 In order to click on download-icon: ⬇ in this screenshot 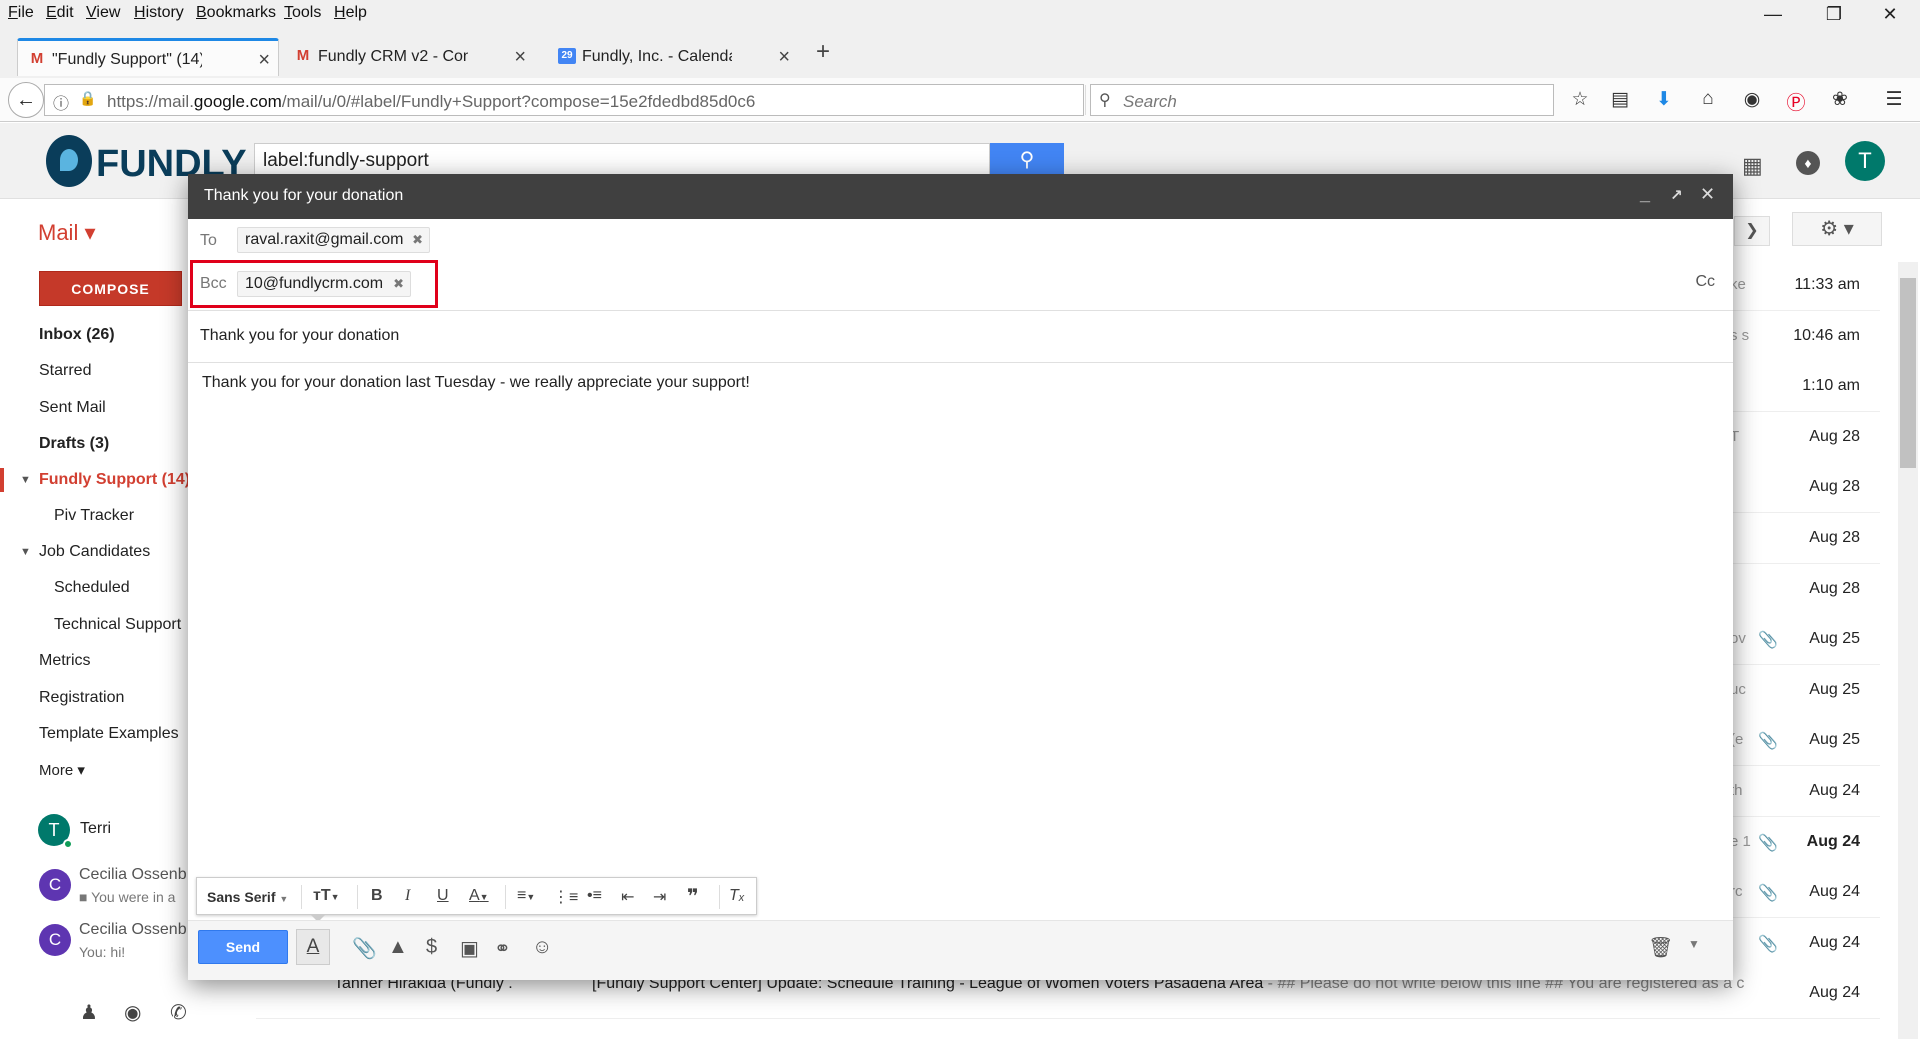, I will do `click(1664, 100)`.